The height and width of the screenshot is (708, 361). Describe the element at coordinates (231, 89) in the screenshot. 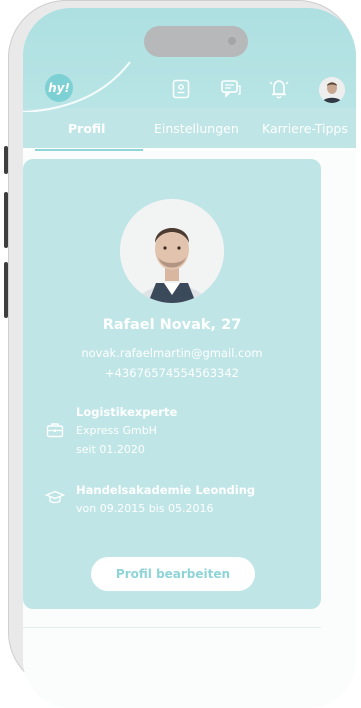

I see `chat-icon` at that location.